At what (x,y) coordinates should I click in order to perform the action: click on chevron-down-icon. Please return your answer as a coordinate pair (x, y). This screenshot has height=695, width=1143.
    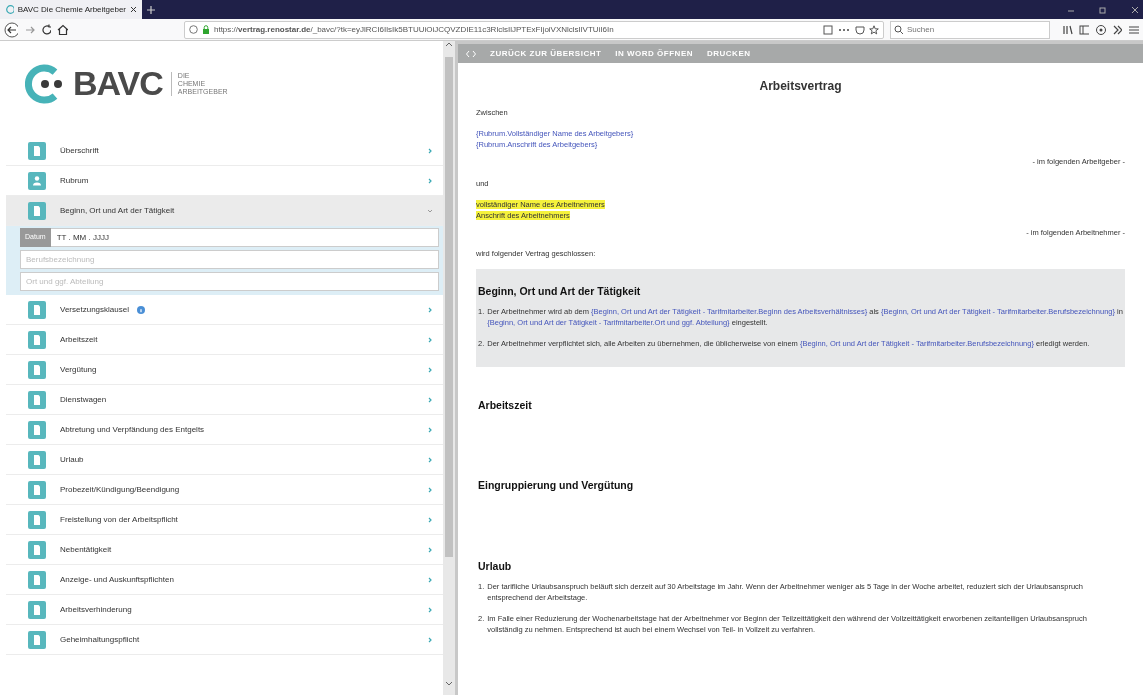
    Looking at the image, I should click on (430, 210).